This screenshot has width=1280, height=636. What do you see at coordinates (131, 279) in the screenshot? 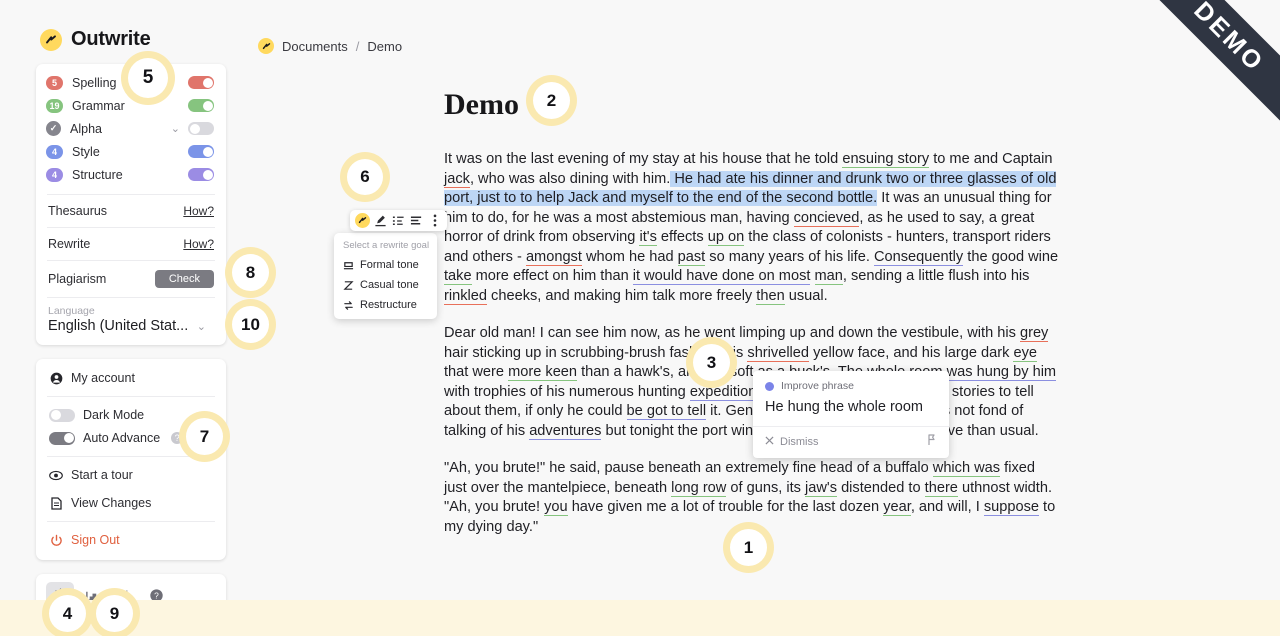
I see `tool-row-plagiarism: Plagiarism Check` at bounding box center [131, 279].